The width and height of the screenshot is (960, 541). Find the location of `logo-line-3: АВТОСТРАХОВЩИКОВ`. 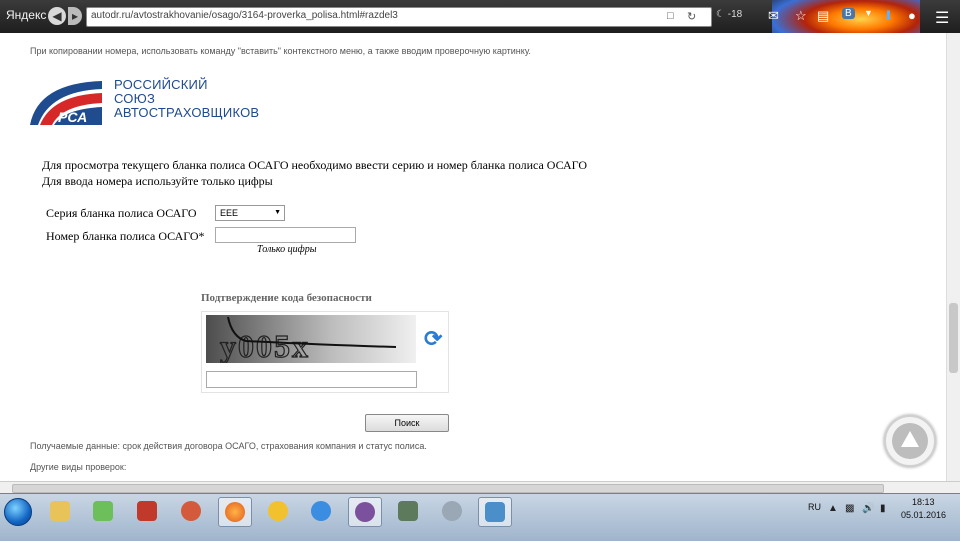

logo-line-3: АВТОСТРАХОВЩИКОВ is located at coordinates (187, 112).